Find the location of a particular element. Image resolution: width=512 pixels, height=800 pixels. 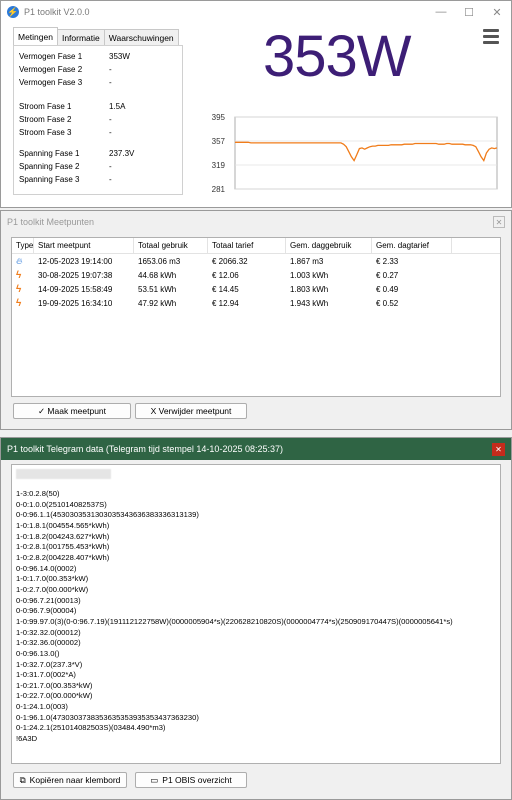

hamburger-icon is located at coordinates (491, 38).